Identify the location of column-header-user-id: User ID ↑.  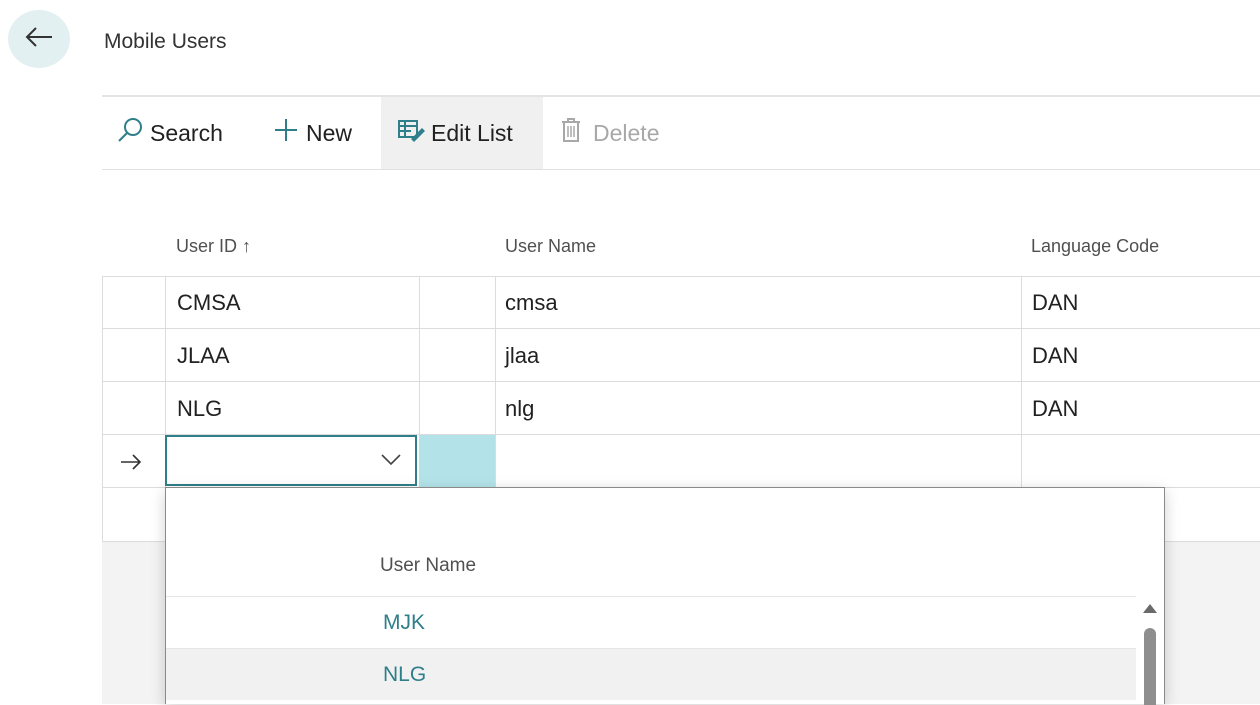
(213, 246).